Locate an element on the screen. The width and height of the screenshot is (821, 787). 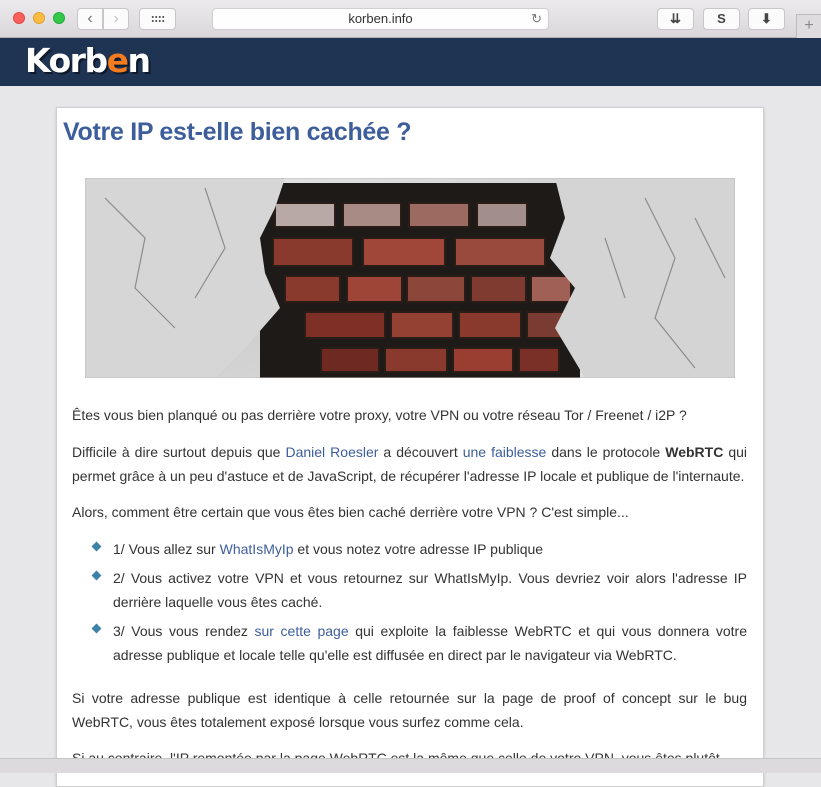
logo-text-start: Korb is located at coordinates (66, 60).